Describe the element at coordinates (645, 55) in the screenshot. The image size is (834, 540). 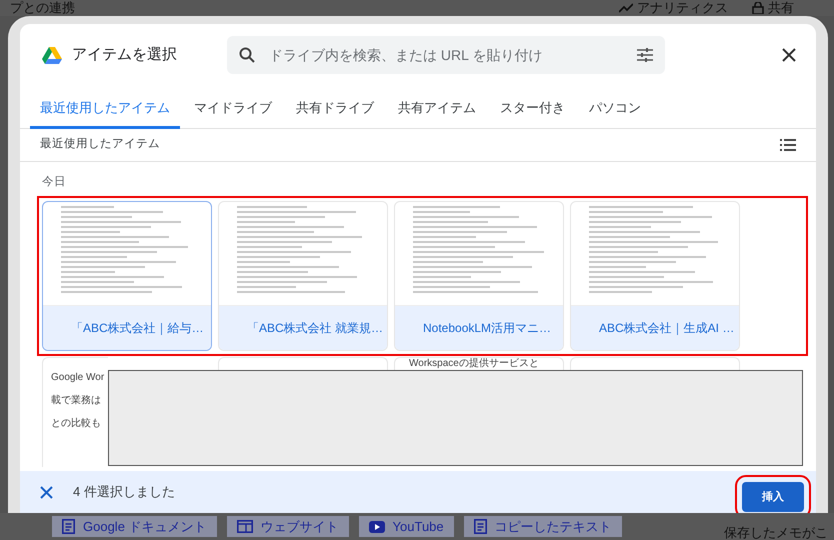
I see `filter-sliders-icon` at that location.